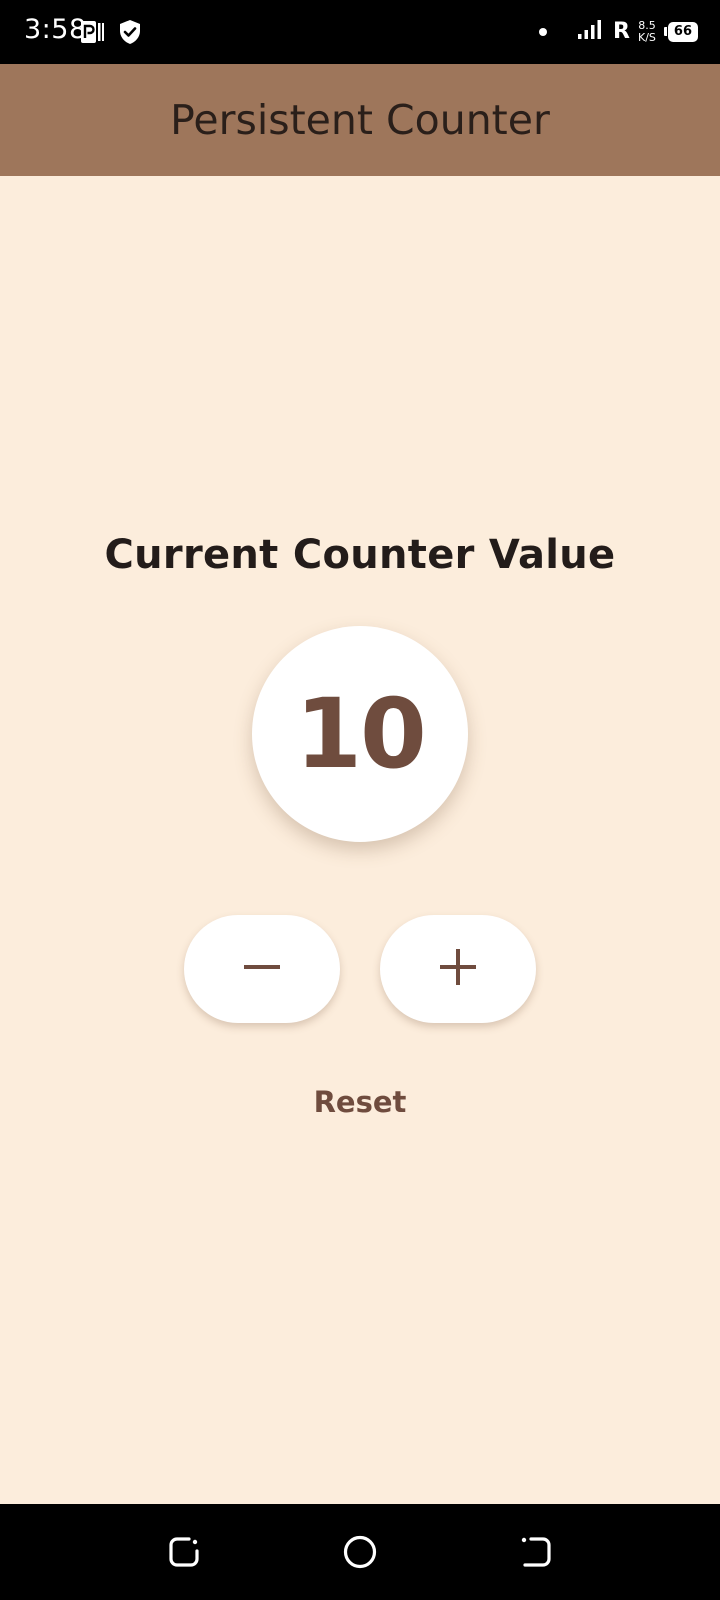  I want to click on battery-icon: 66, so click(680, 31).